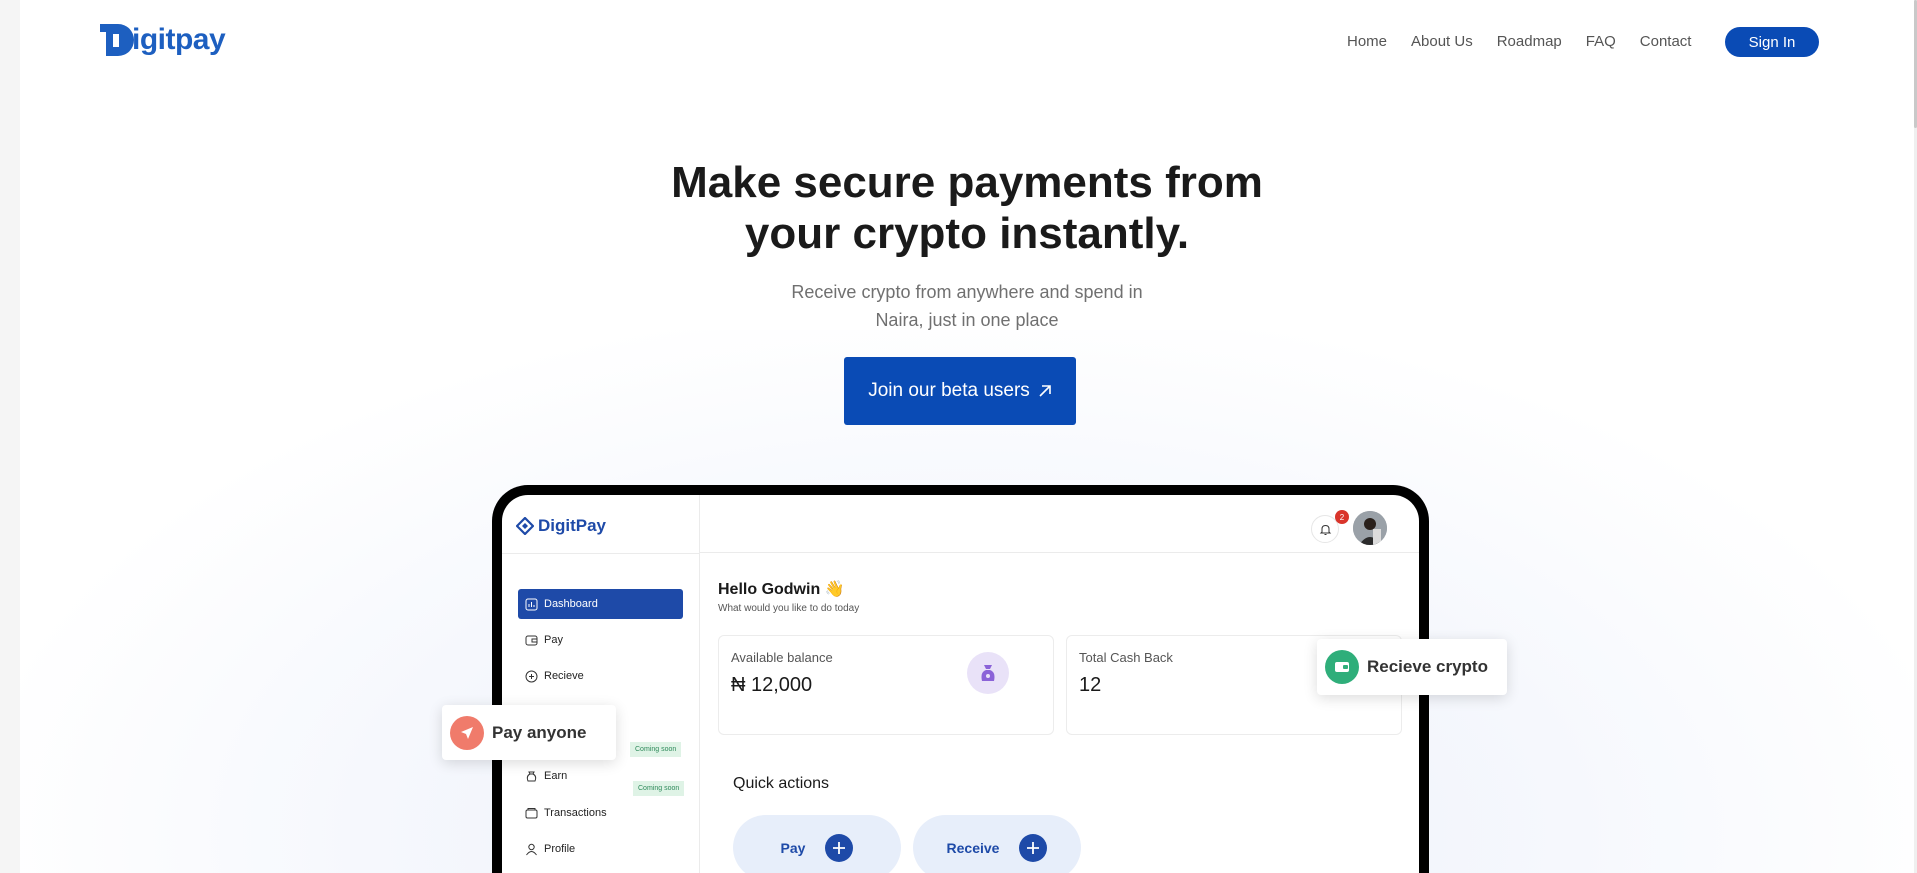 The width and height of the screenshot is (1917, 873). I want to click on quick-pay-label: Pay, so click(793, 847).